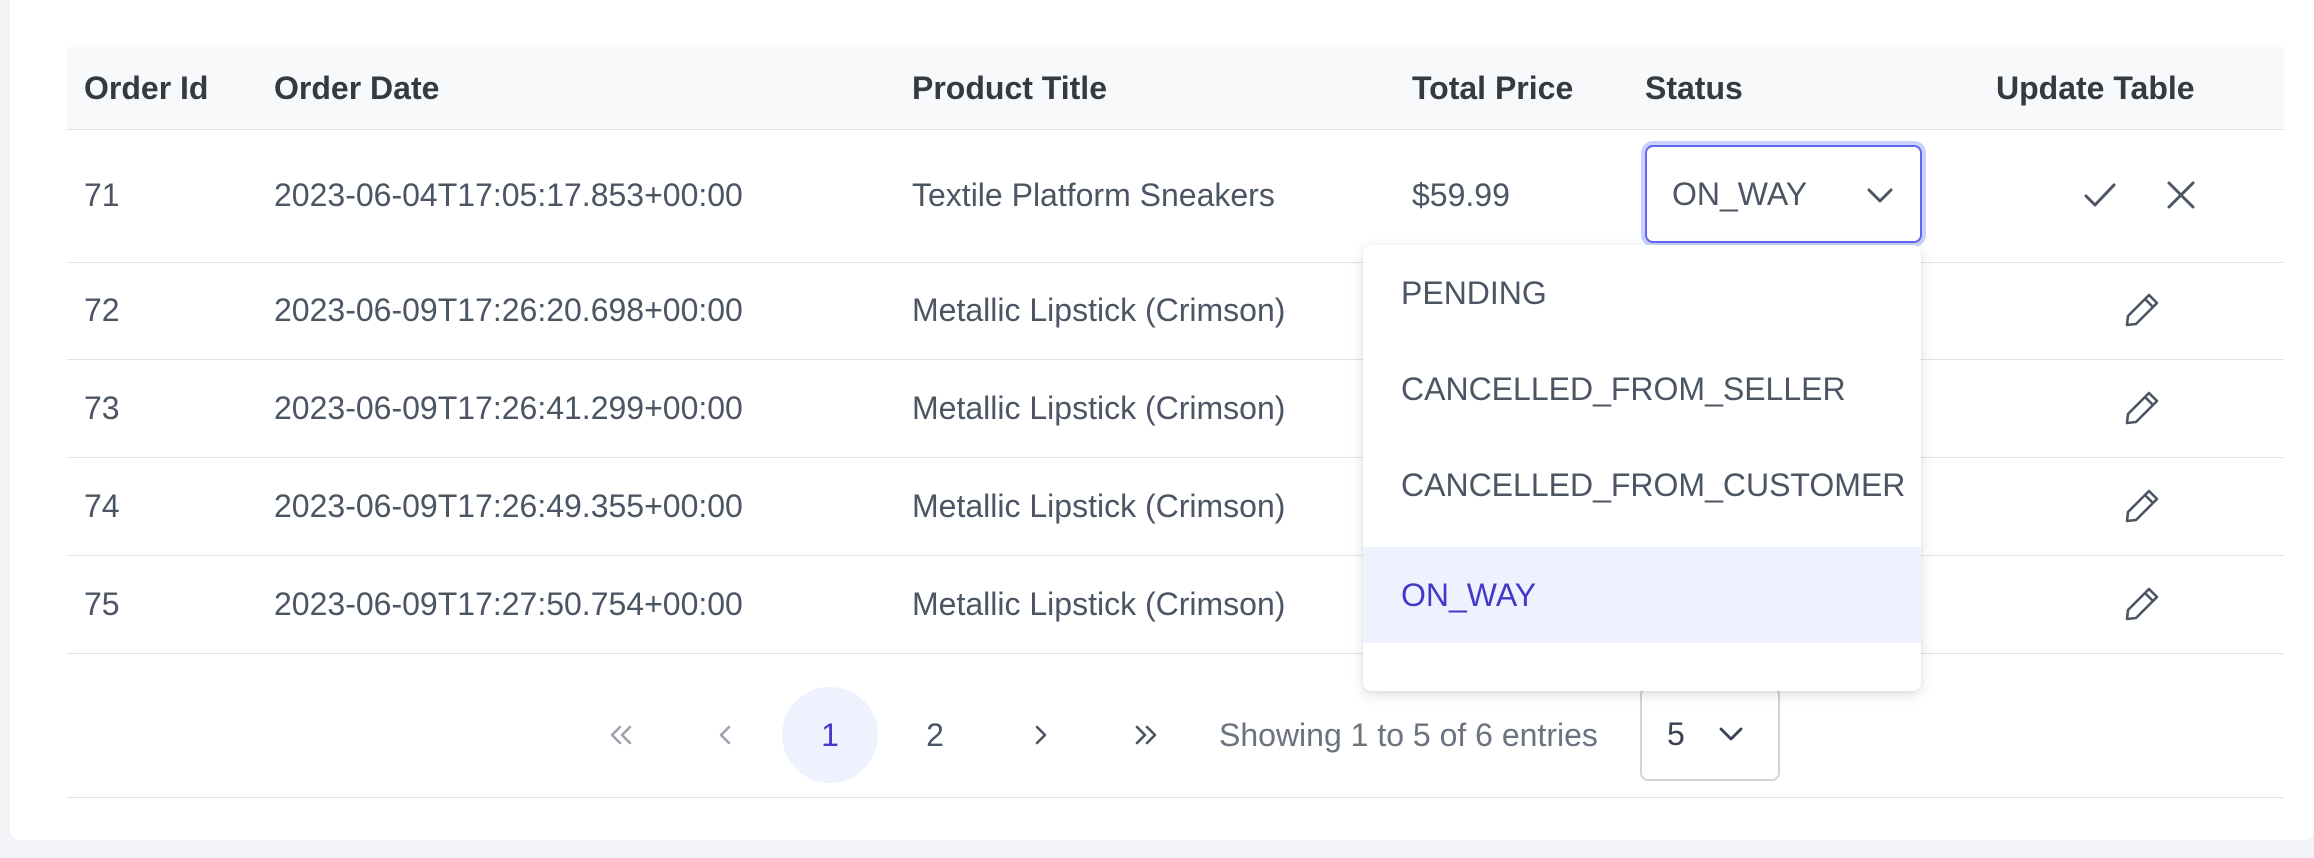  What do you see at coordinates (508, 408) in the screenshot?
I see `cell-order-date: 2023-06-09T17:26:41.299+00:00` at bounding box center [508, 408].